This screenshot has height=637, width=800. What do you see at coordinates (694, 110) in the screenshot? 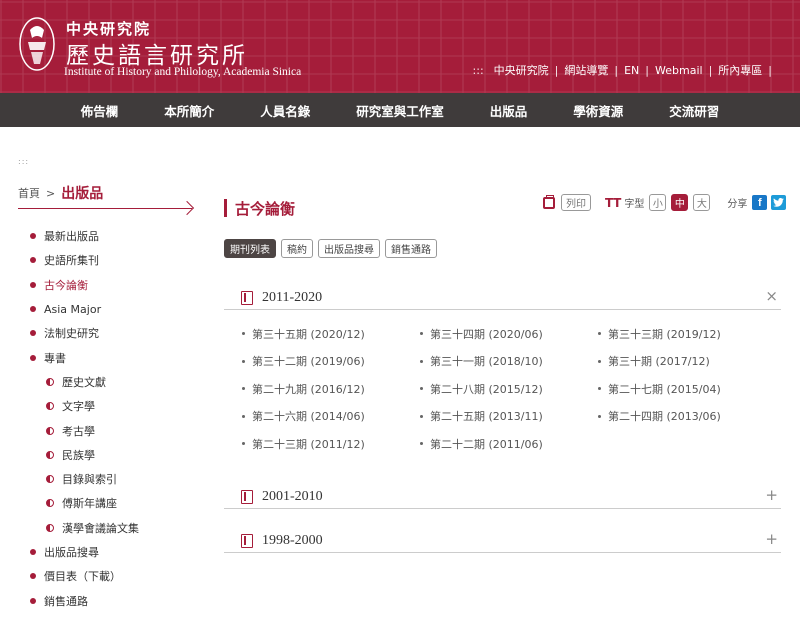
I see `nav-item-exchange: 交流研習` at bounding box center [694, 110].